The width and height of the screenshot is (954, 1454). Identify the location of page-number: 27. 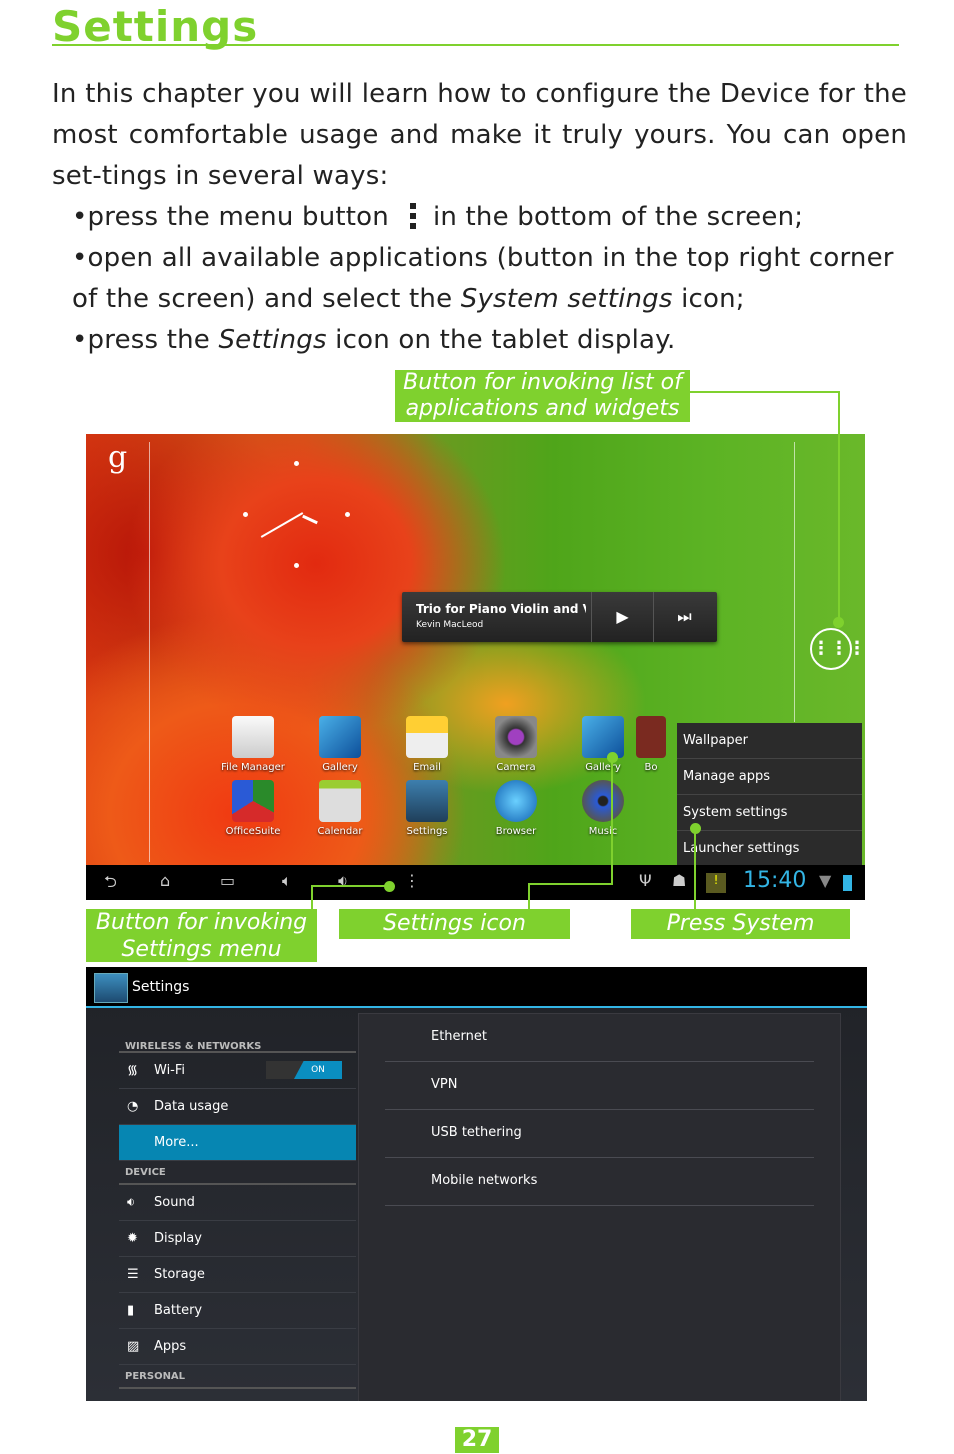
(477, 1440).